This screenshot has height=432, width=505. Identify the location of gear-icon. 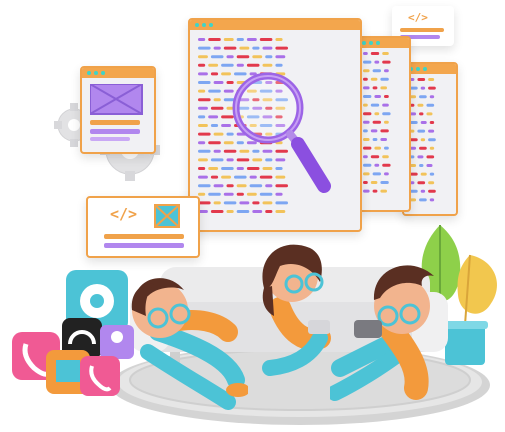
(97, 301).